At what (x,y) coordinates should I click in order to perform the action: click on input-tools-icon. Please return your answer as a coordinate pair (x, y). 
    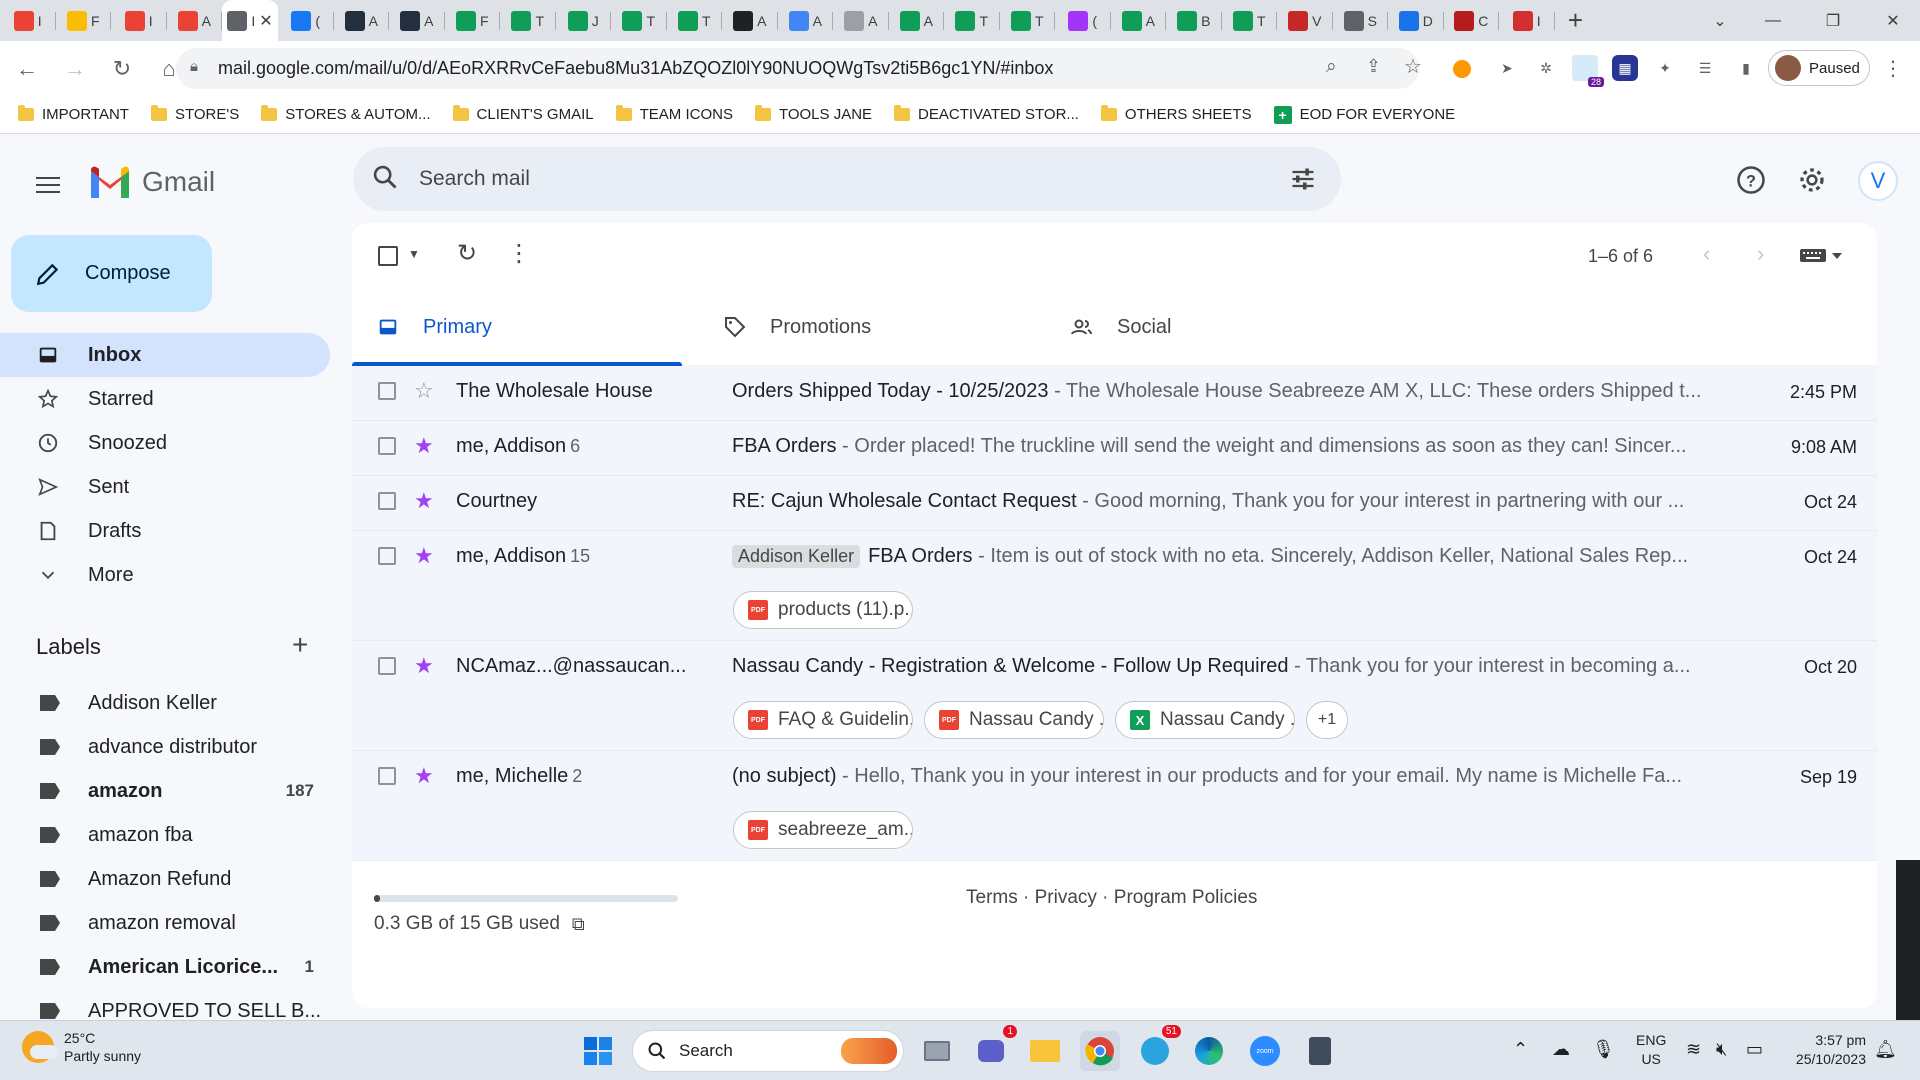
    Looking at the image, I should click on (1823, 257).